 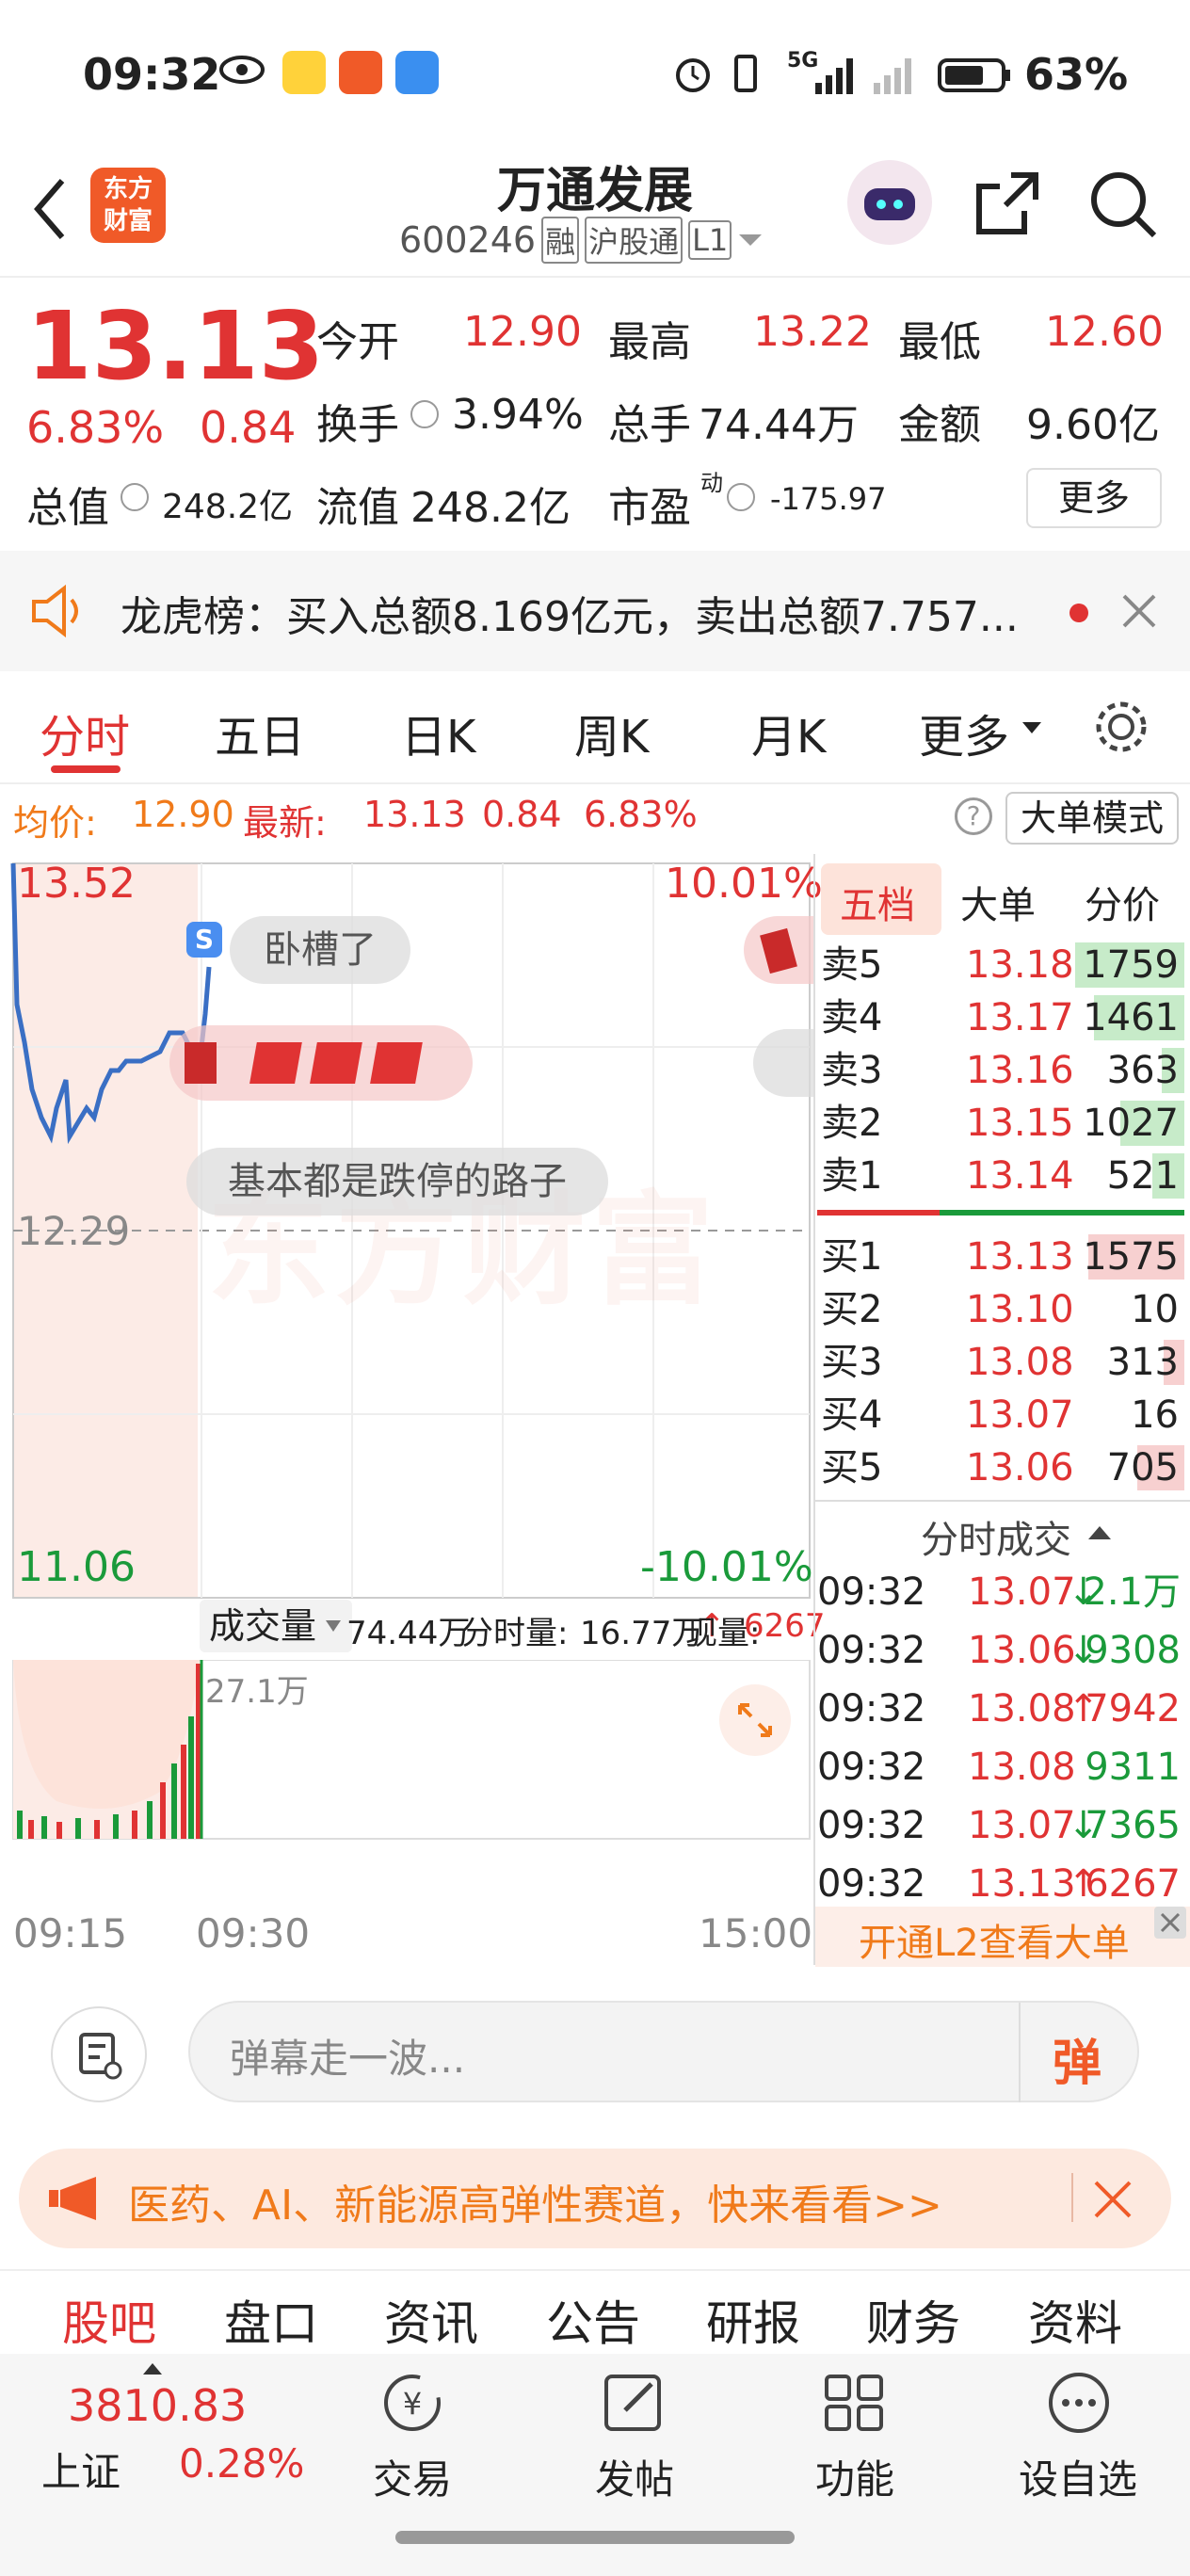 I want to click on nav-post: 发帖, so click(x=634, y=2476).